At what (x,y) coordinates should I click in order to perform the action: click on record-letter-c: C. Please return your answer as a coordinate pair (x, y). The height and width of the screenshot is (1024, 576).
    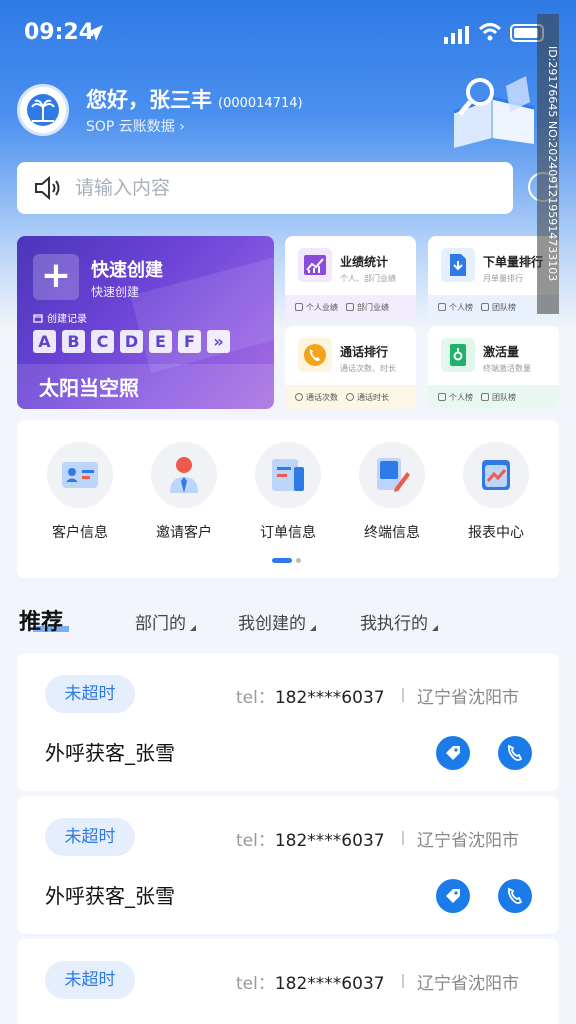
    Looking at the image, I should click on (102, 341).